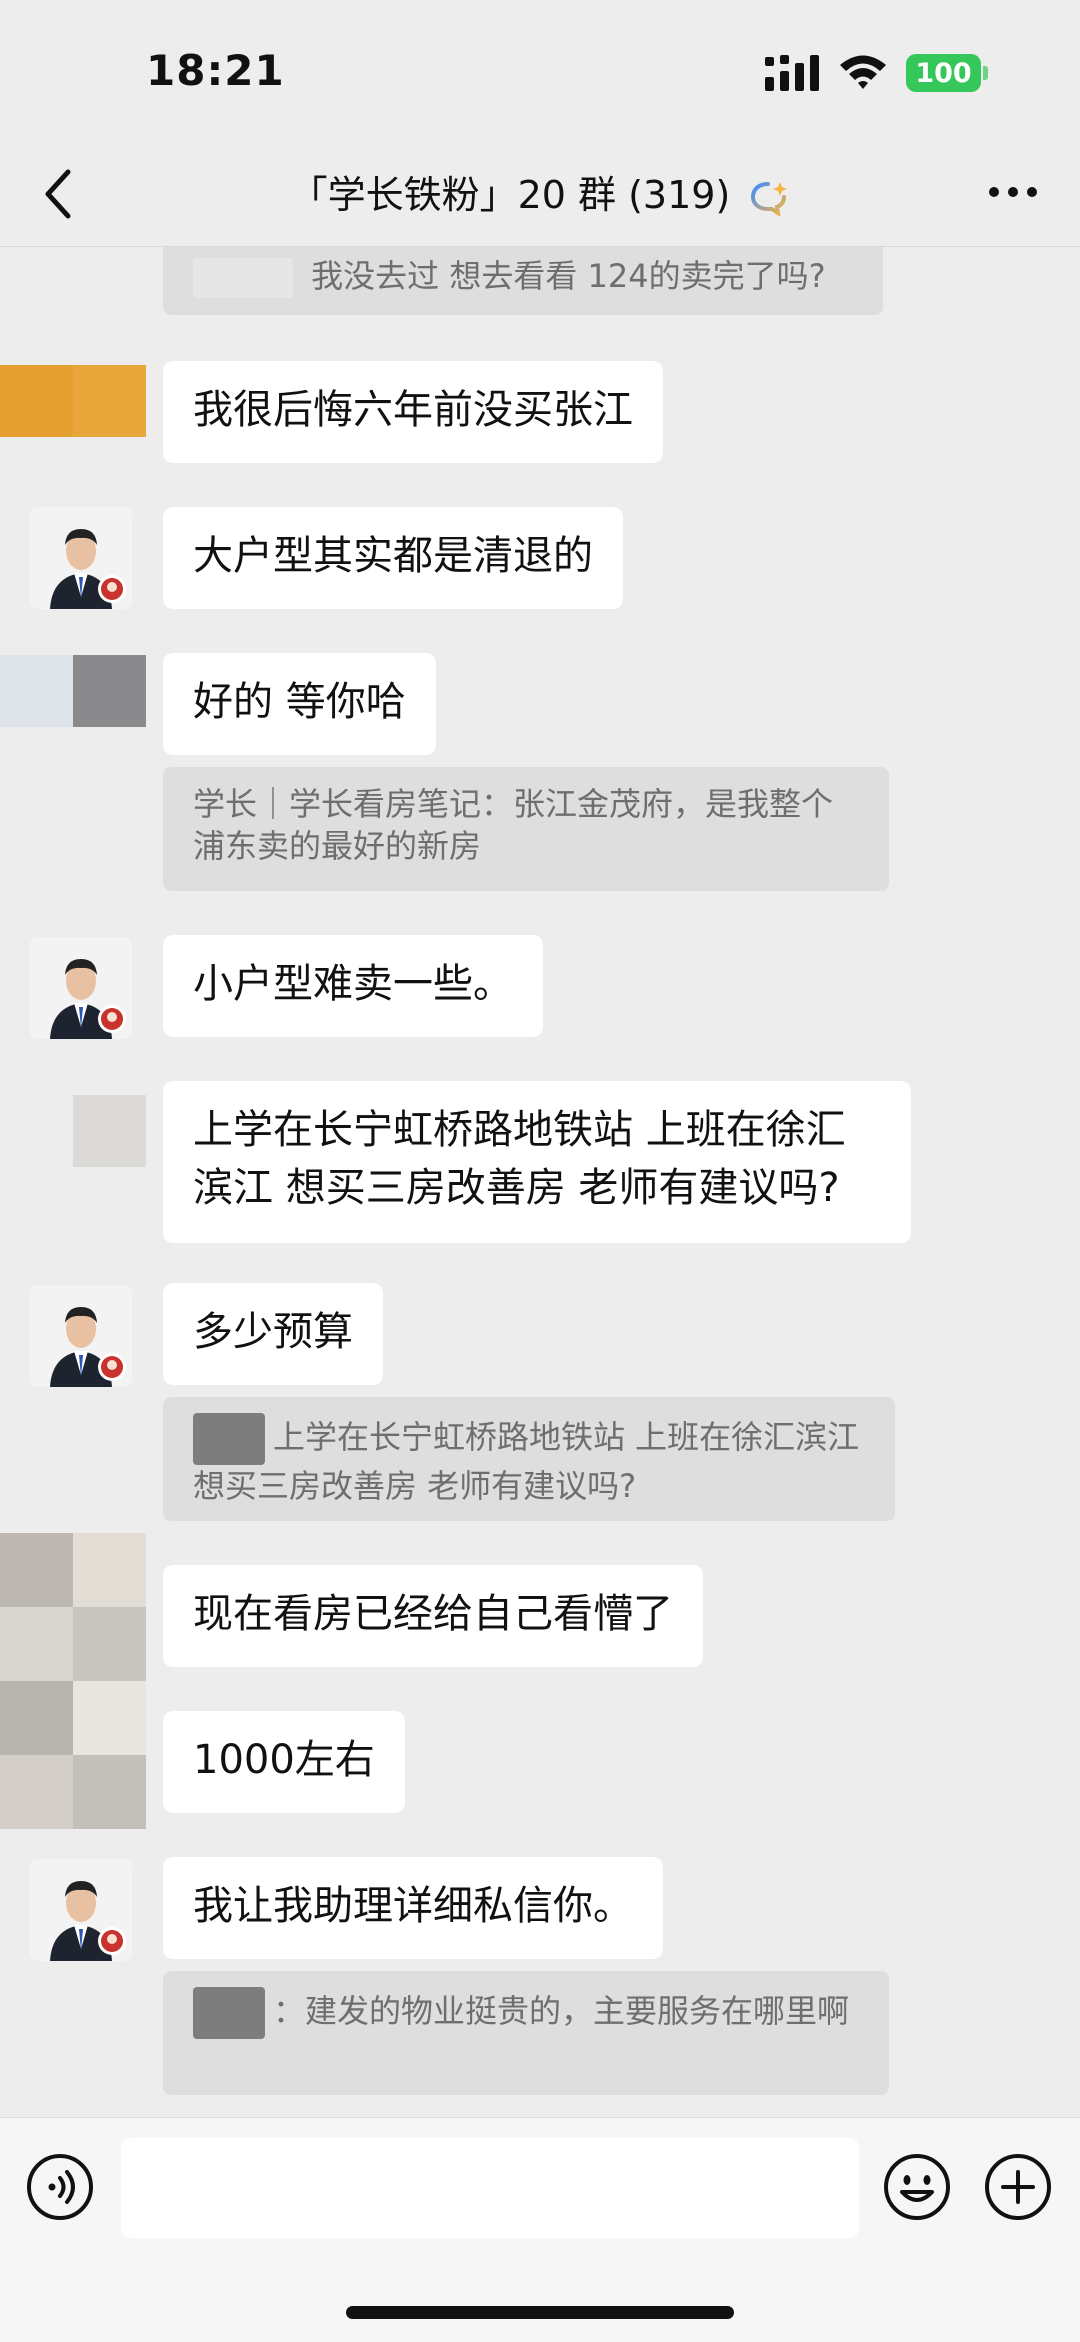 Image resolution: width=1080 pixels, height=2342 pixels. I want to click on battery-tip, so click(985, 73).